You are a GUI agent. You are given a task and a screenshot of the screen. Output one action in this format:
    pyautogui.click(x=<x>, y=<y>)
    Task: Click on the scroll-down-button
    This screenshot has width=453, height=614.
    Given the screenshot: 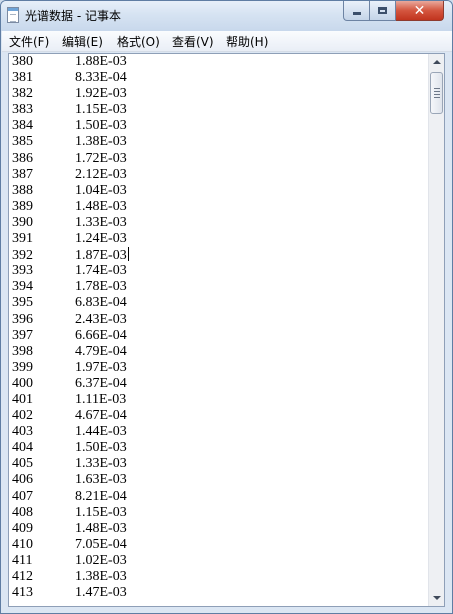 What is the action you would take?
    pyautogui.click(x=436, y=598)
    